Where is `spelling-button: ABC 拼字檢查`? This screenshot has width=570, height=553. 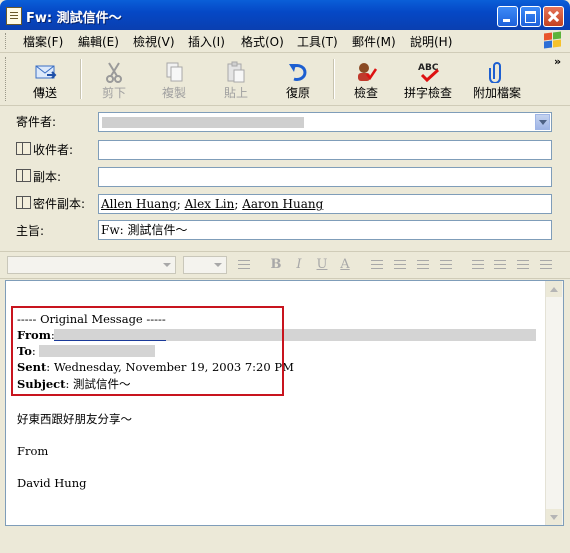
spelling-button: ABC 拼字檢查 is located at coordinates (428, 78).